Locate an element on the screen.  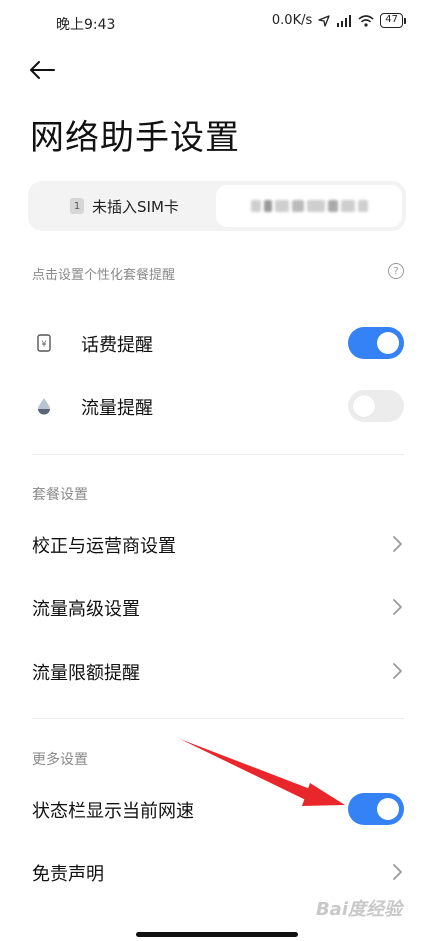
sim1-label: 未插入SIM卡 is located at coordinates (135, 206).